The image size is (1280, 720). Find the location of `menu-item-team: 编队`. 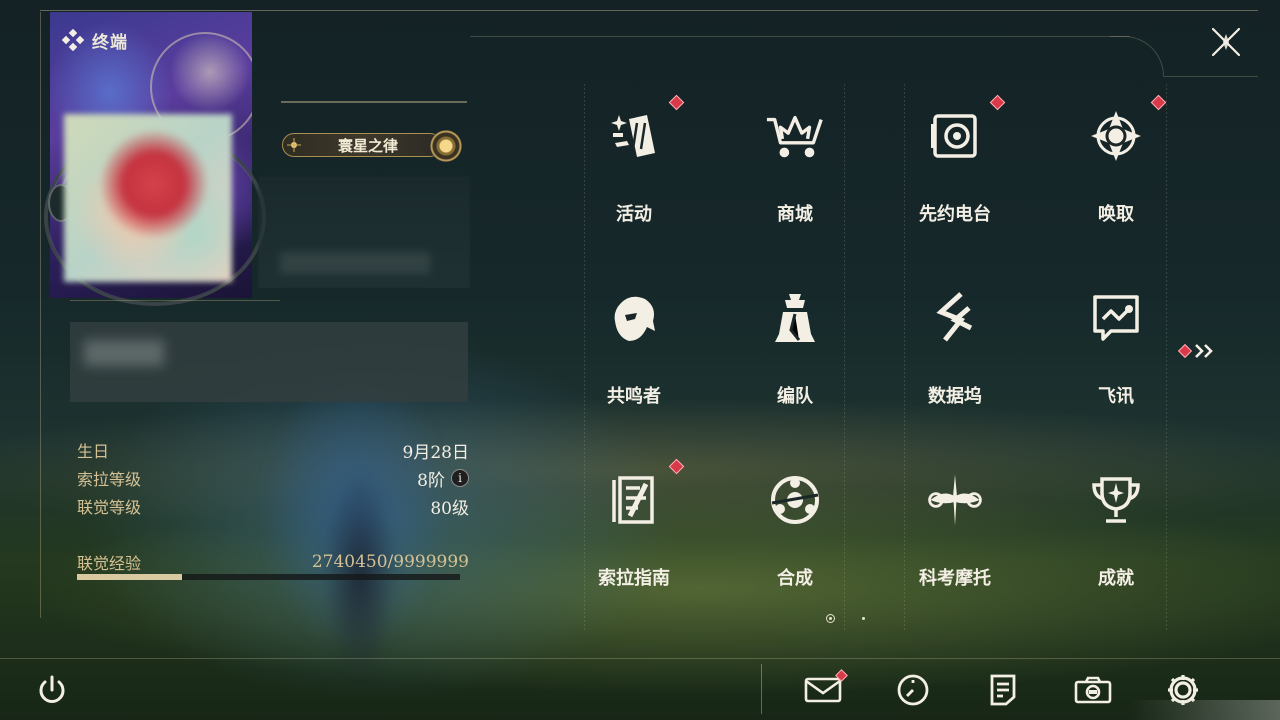

menu-item-team: 编队 is located at coordinates (795, 356).